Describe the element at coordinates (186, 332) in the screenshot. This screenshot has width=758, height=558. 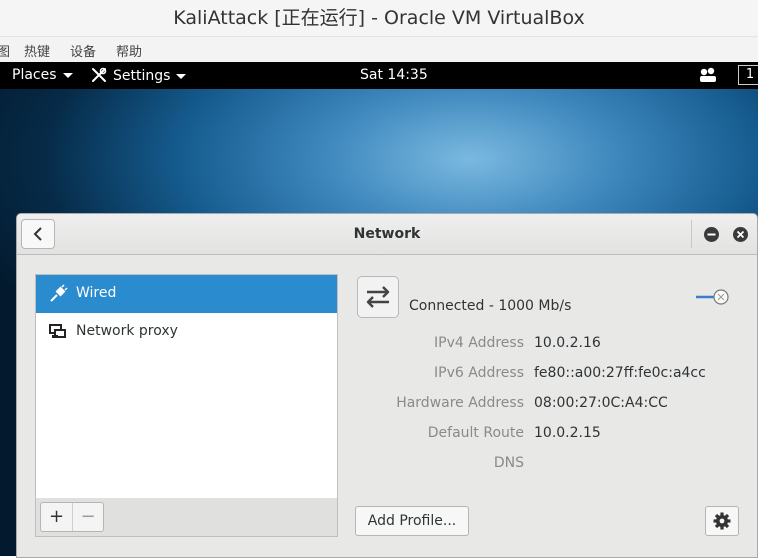
I see `list-item-network-proxy: Network proxy` at that location.